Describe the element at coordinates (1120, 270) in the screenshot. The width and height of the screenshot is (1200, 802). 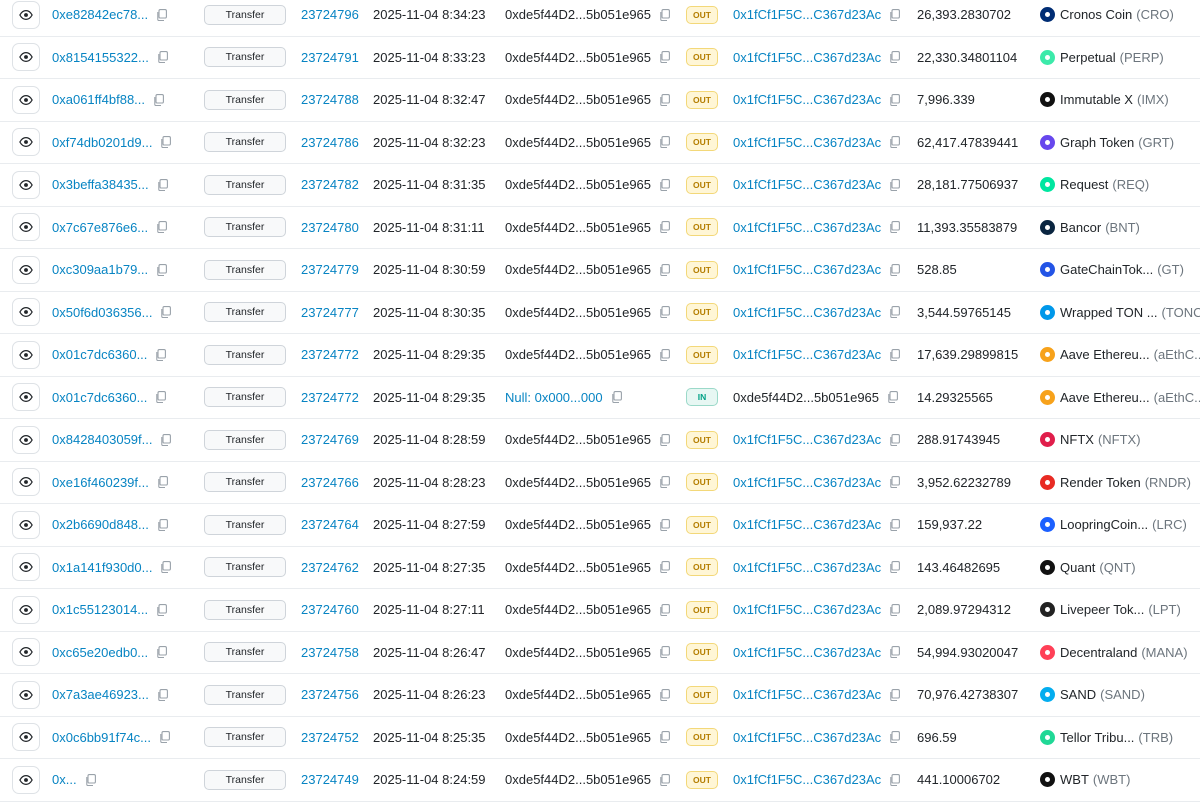
I see `token-cell: GateChainTok... (GT)` at that location.